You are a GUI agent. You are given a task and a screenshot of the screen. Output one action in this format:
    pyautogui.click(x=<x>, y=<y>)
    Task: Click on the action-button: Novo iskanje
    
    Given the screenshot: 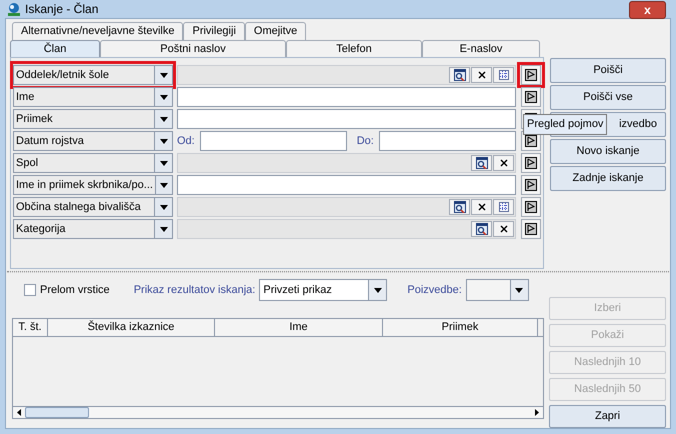 What is the action you would take?
    pyautogui.click(x=608, y=151)
    